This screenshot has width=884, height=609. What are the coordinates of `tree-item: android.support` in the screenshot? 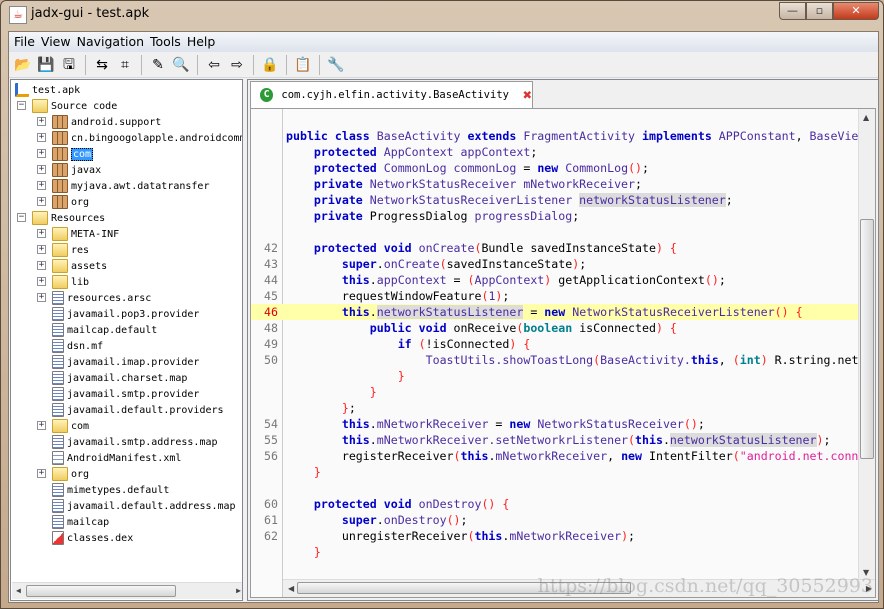 It's located at (106, 122).